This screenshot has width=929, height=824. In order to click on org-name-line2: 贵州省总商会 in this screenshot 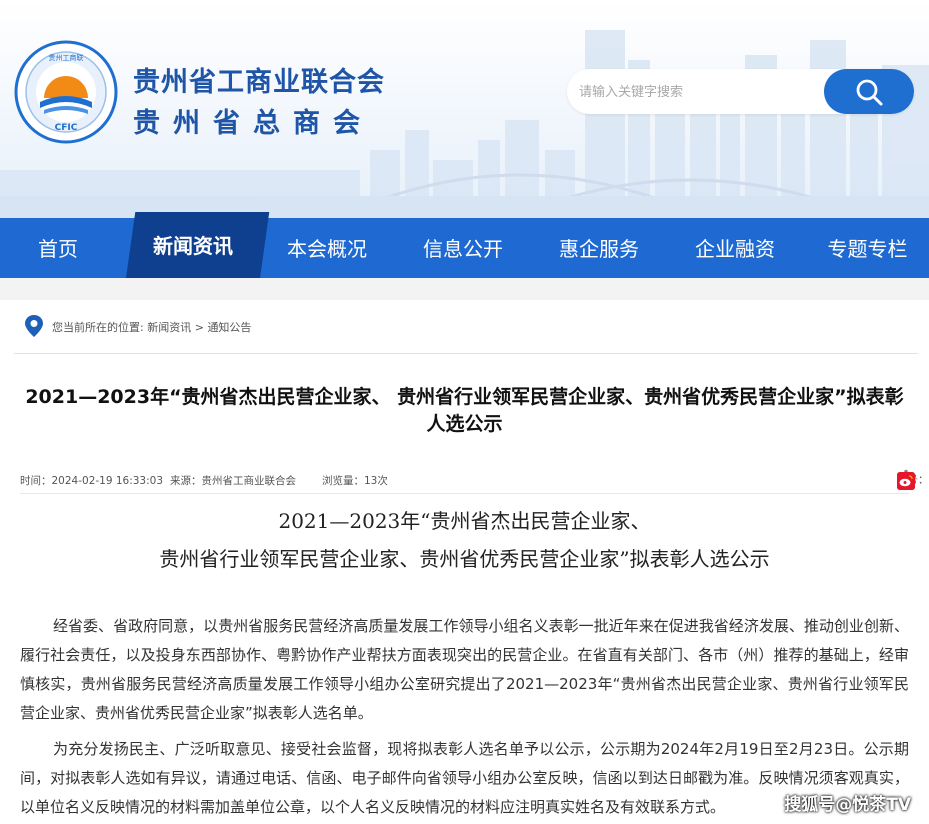, I will do `click(253, 123)`.